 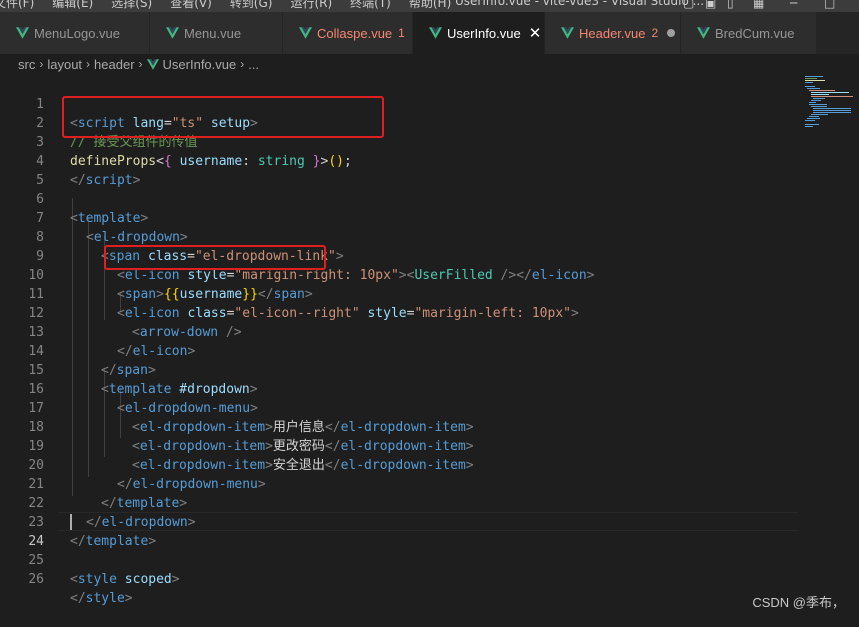 I want to click on tab-label: Menu.vue, so click(x=213, y=33).